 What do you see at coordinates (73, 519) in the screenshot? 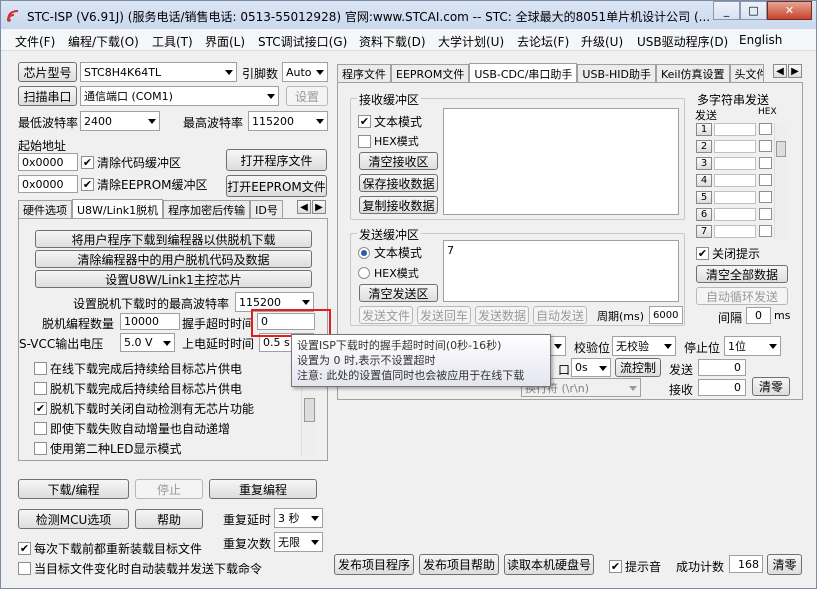
I see `check-mcu-button: 检测MCU选项` at bounding box center [73, 519].